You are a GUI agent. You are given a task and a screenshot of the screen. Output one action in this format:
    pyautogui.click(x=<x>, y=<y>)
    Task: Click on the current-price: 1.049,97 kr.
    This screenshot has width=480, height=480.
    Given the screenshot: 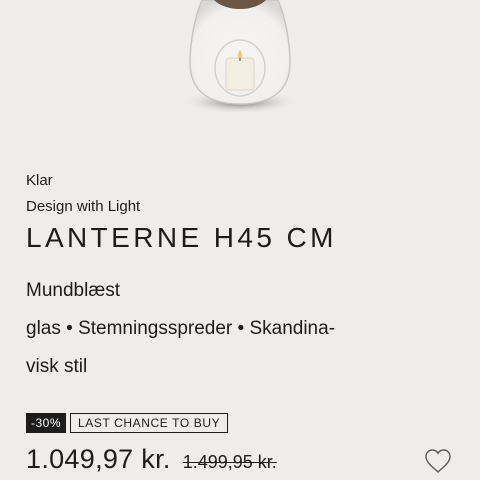 What is the action you would take?
    pyautogui.click(x=98, y=459)
    